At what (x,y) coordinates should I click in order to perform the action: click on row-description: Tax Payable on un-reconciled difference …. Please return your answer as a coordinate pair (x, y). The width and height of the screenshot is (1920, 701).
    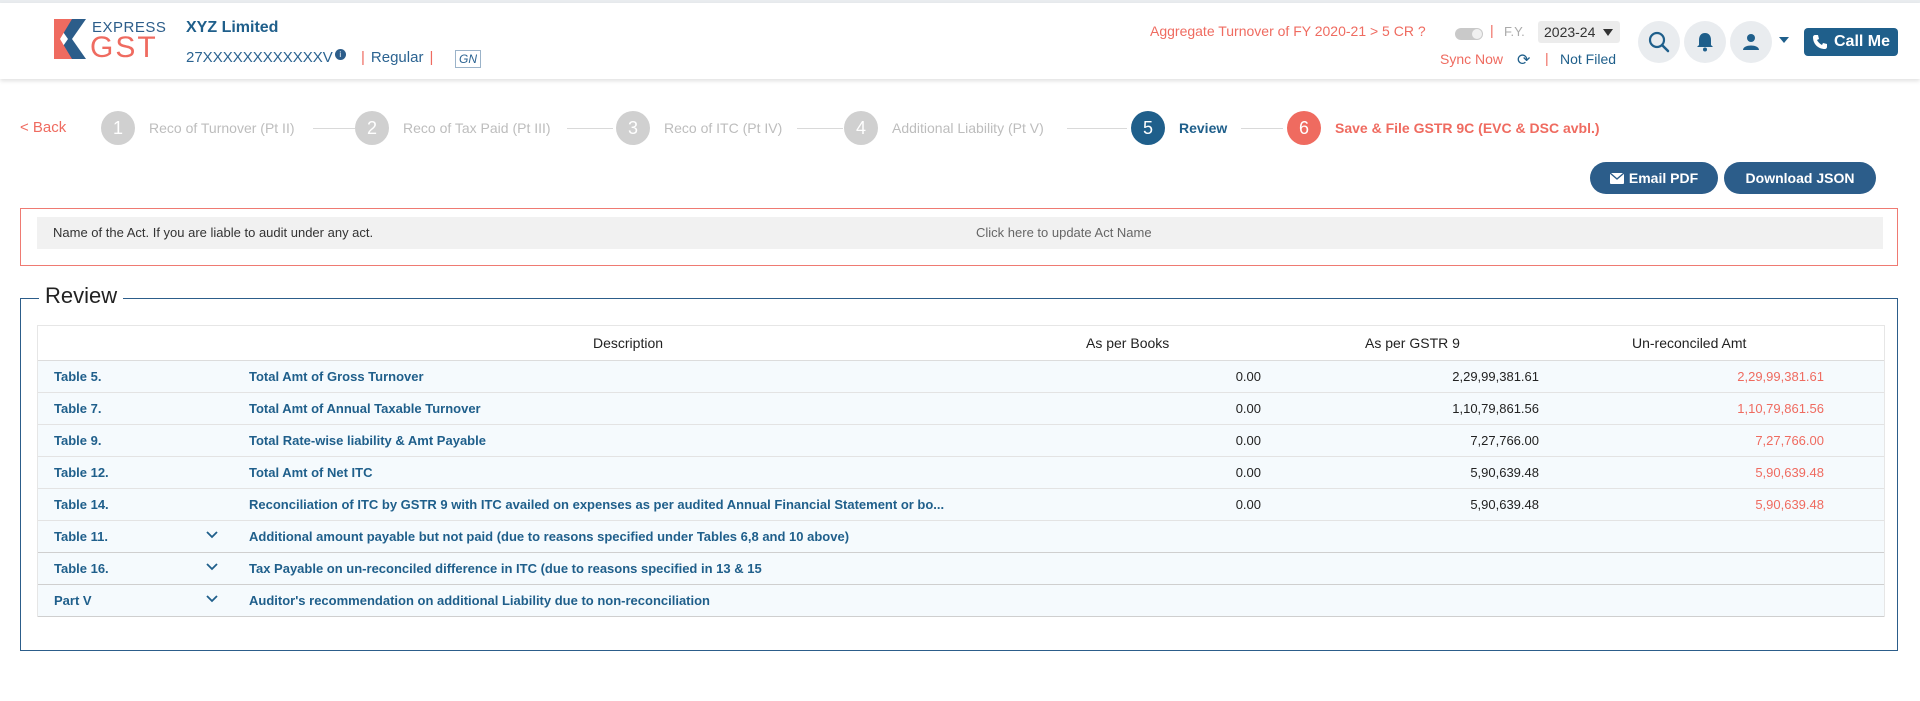
    Looking at the image, I should click on (505, 568).